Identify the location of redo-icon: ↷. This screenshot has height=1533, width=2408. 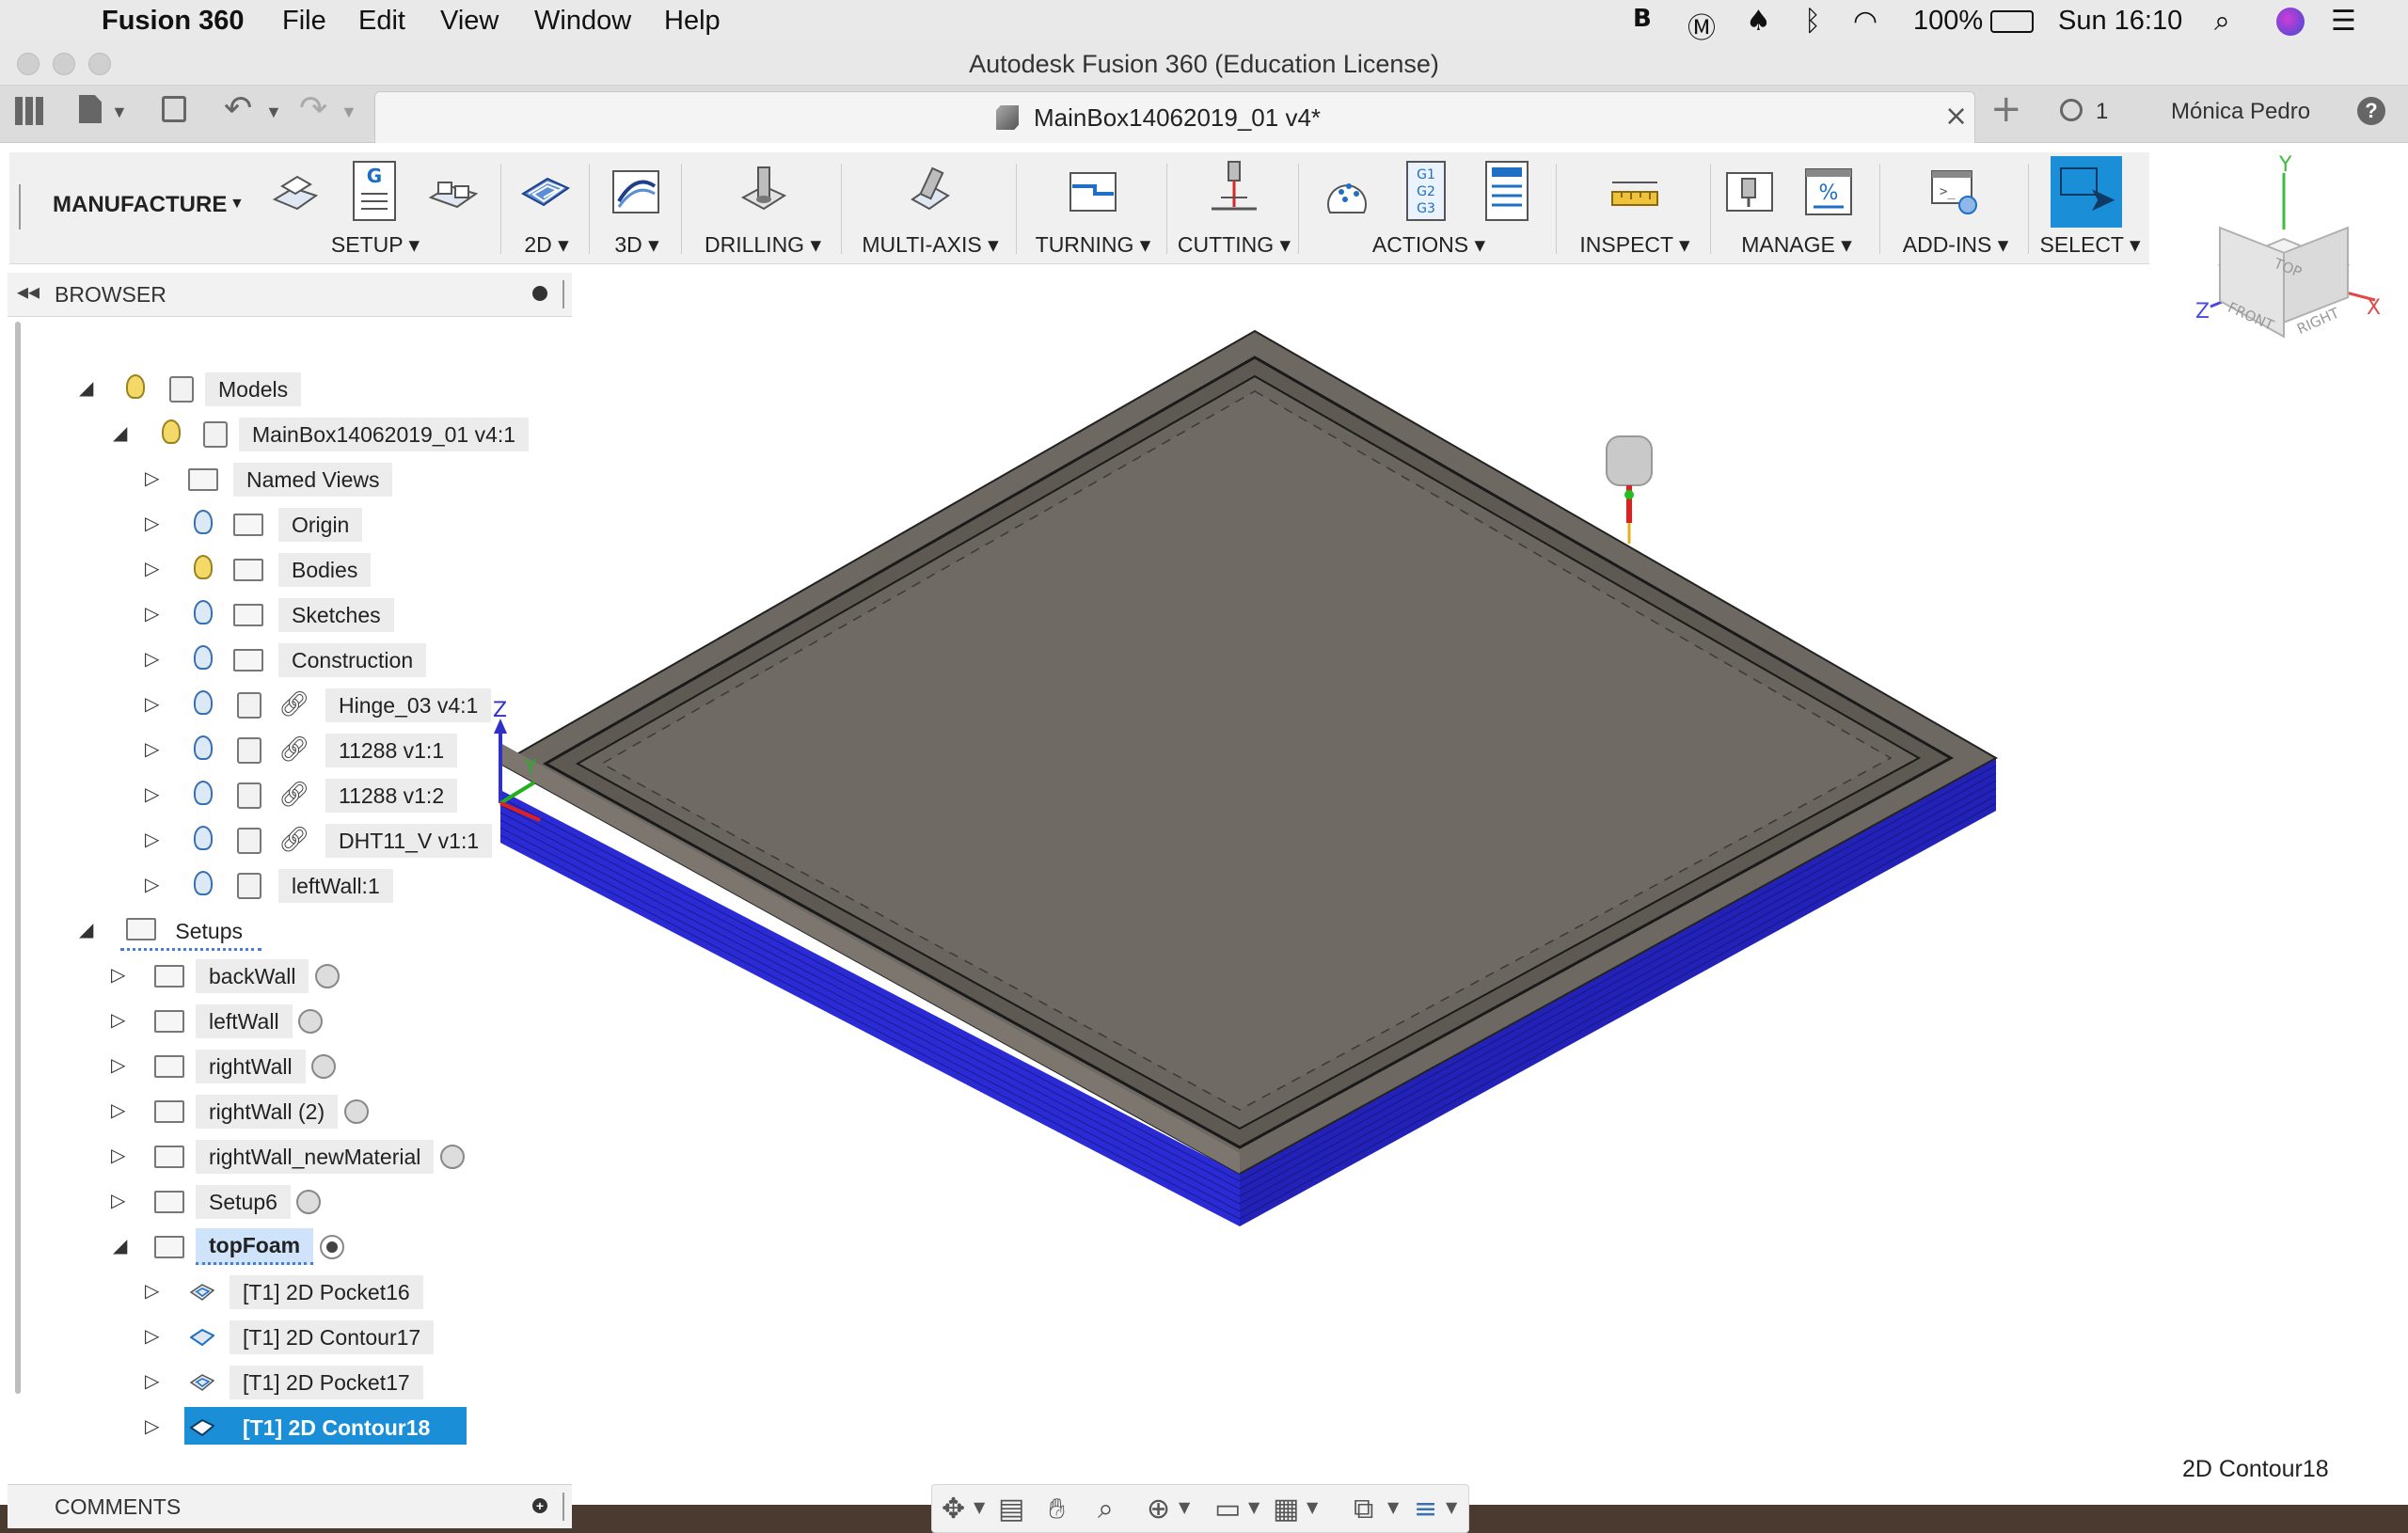
(313, 108).